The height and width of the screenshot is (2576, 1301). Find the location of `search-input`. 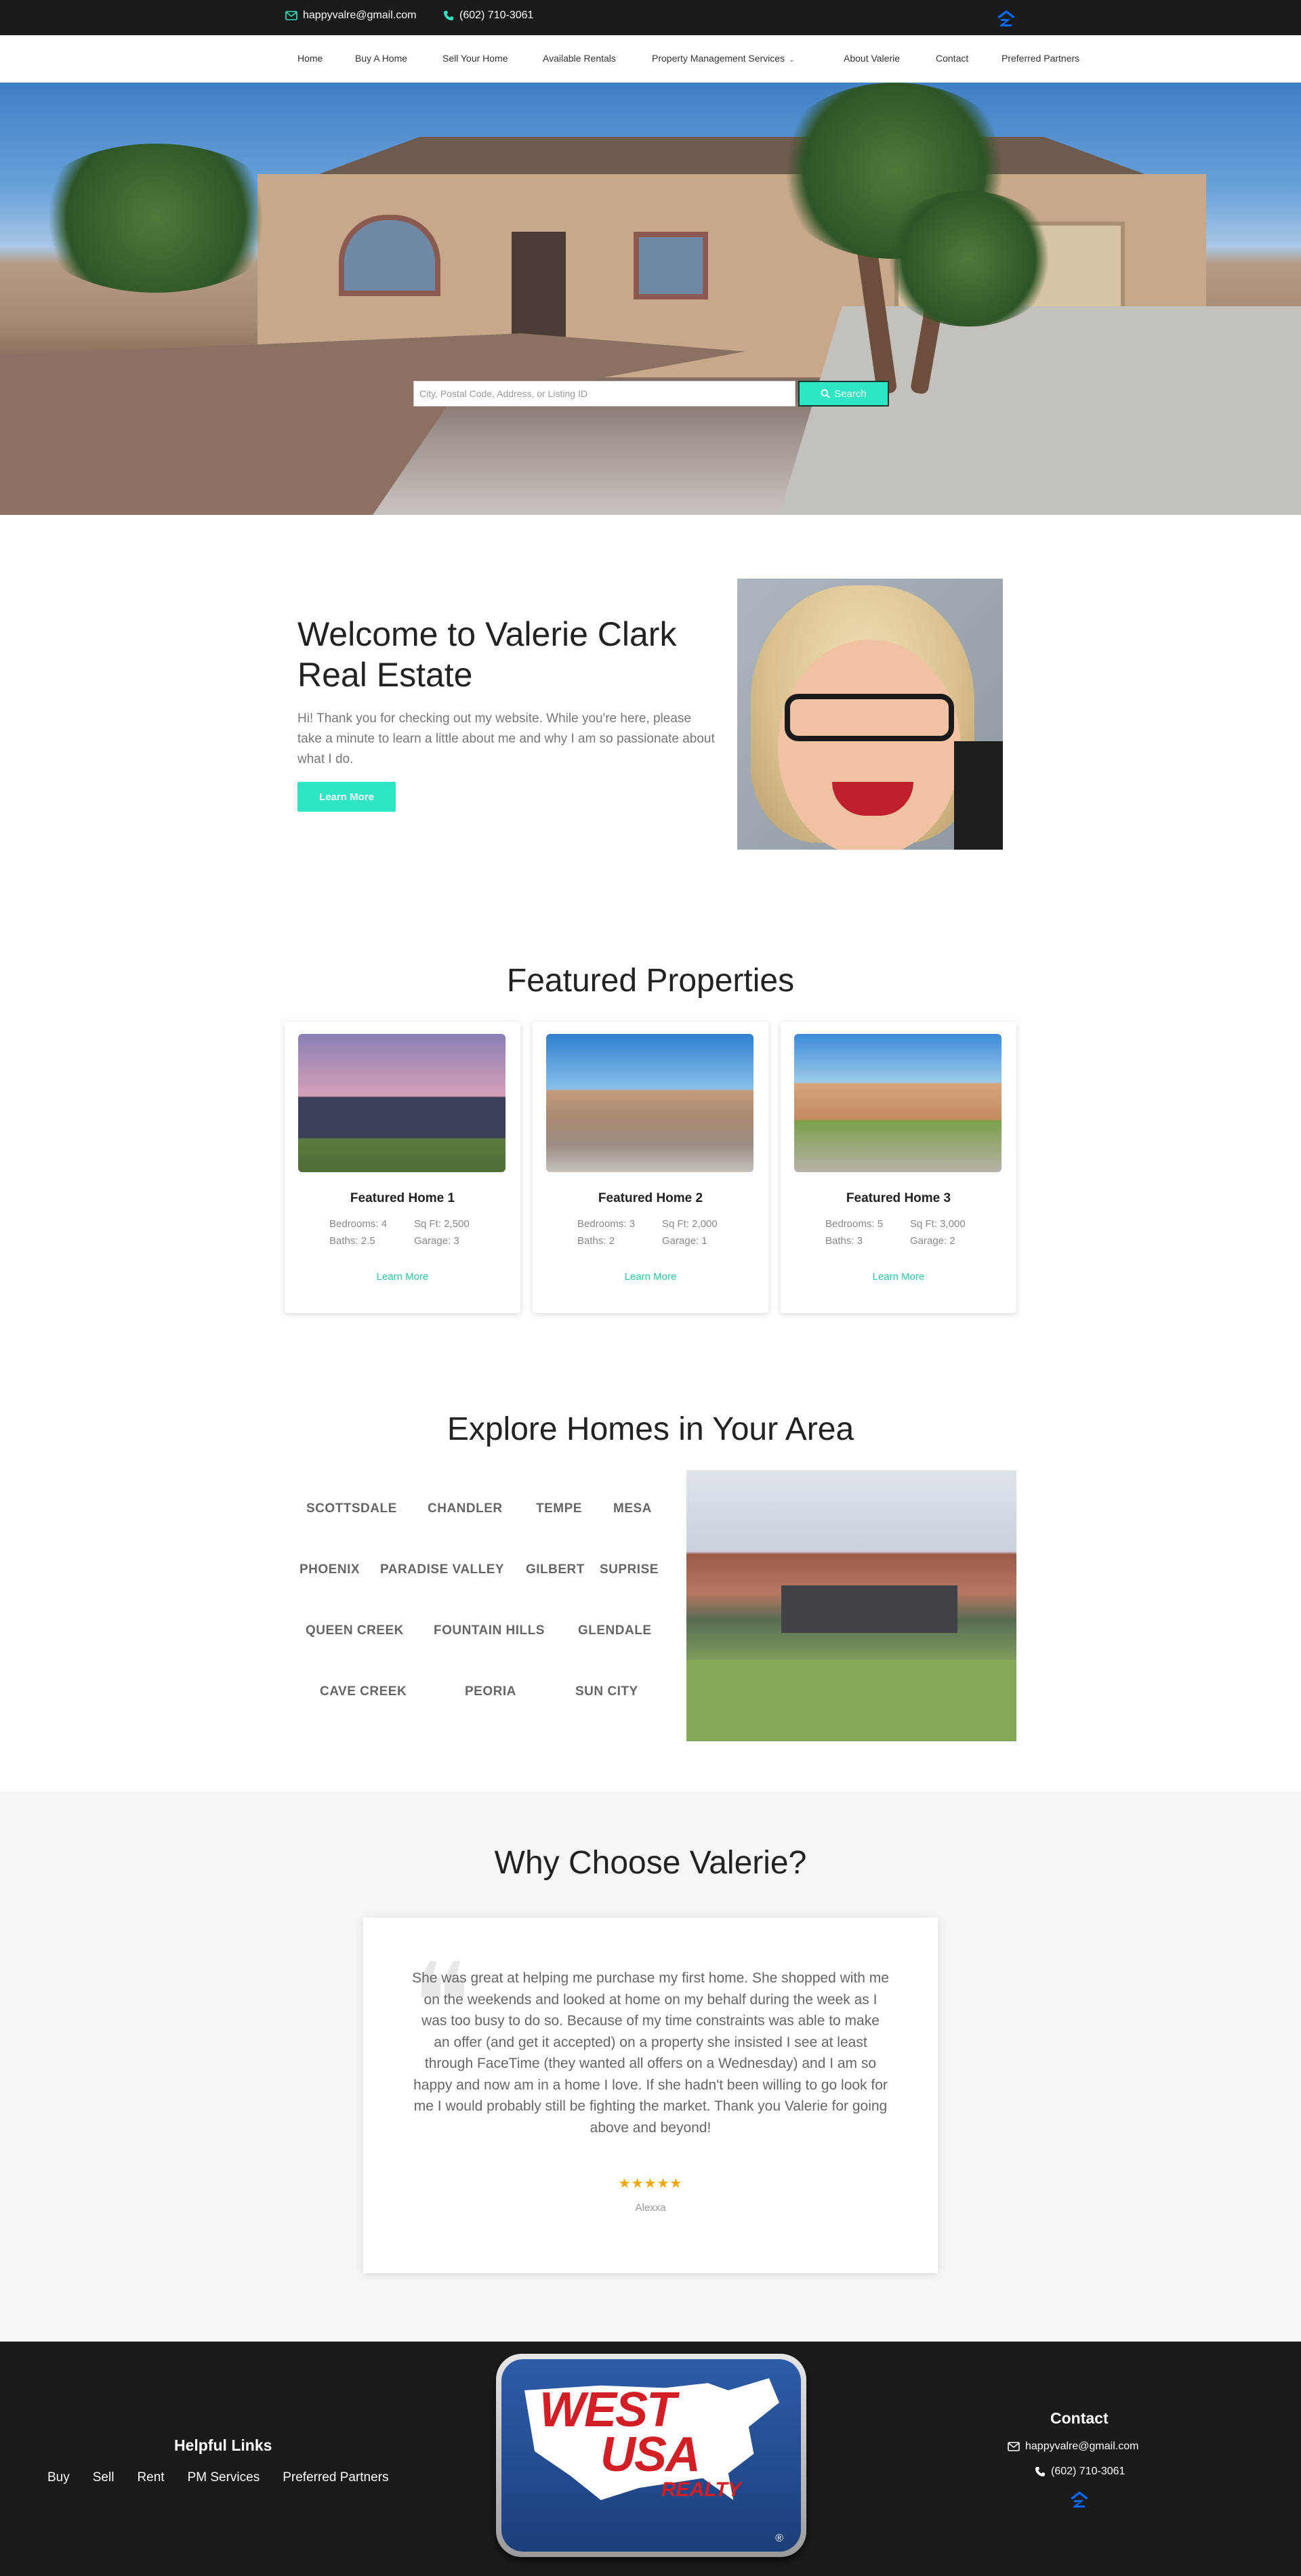

search-input is located at coordinates (604, 394).